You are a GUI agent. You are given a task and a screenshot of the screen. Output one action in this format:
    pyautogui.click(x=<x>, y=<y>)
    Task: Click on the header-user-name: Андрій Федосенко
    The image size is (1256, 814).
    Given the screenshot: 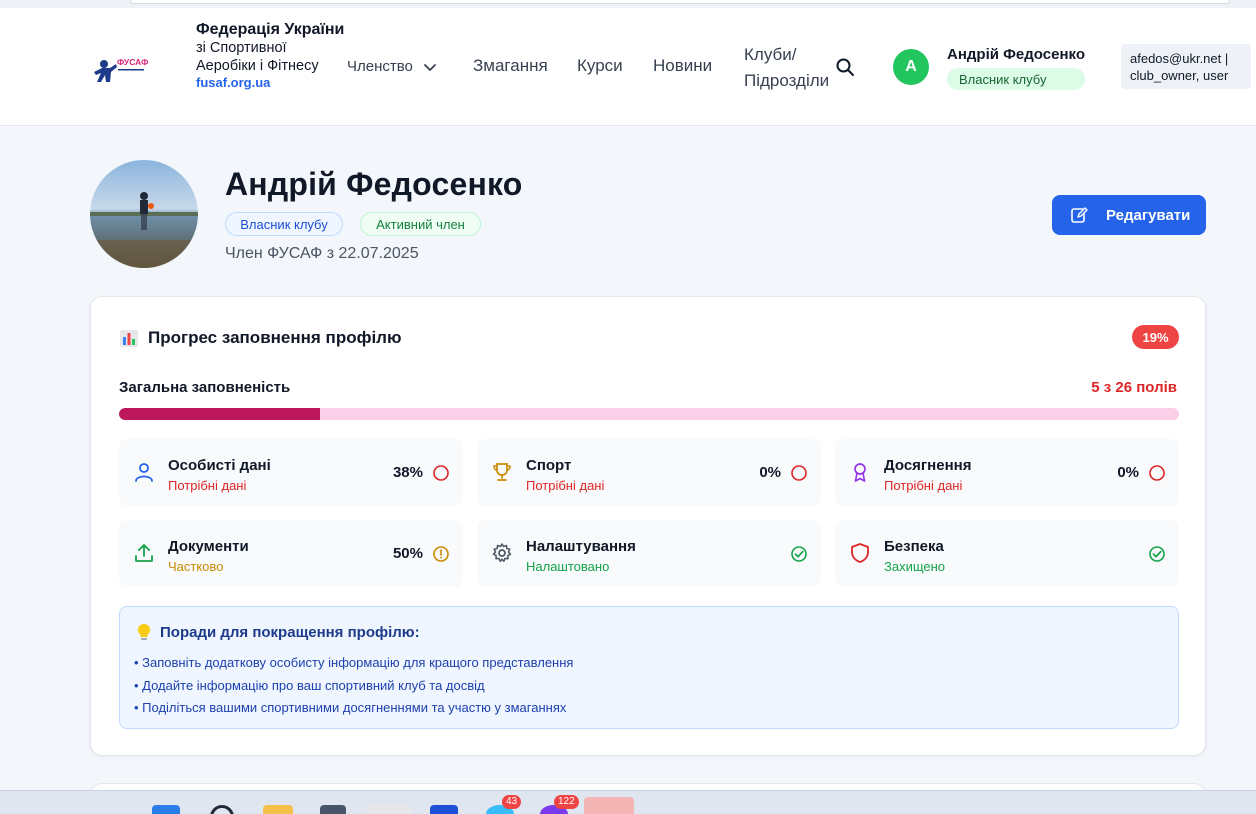 What is the action you would take?
    pyautogui.click(x=1016, y=54)
    